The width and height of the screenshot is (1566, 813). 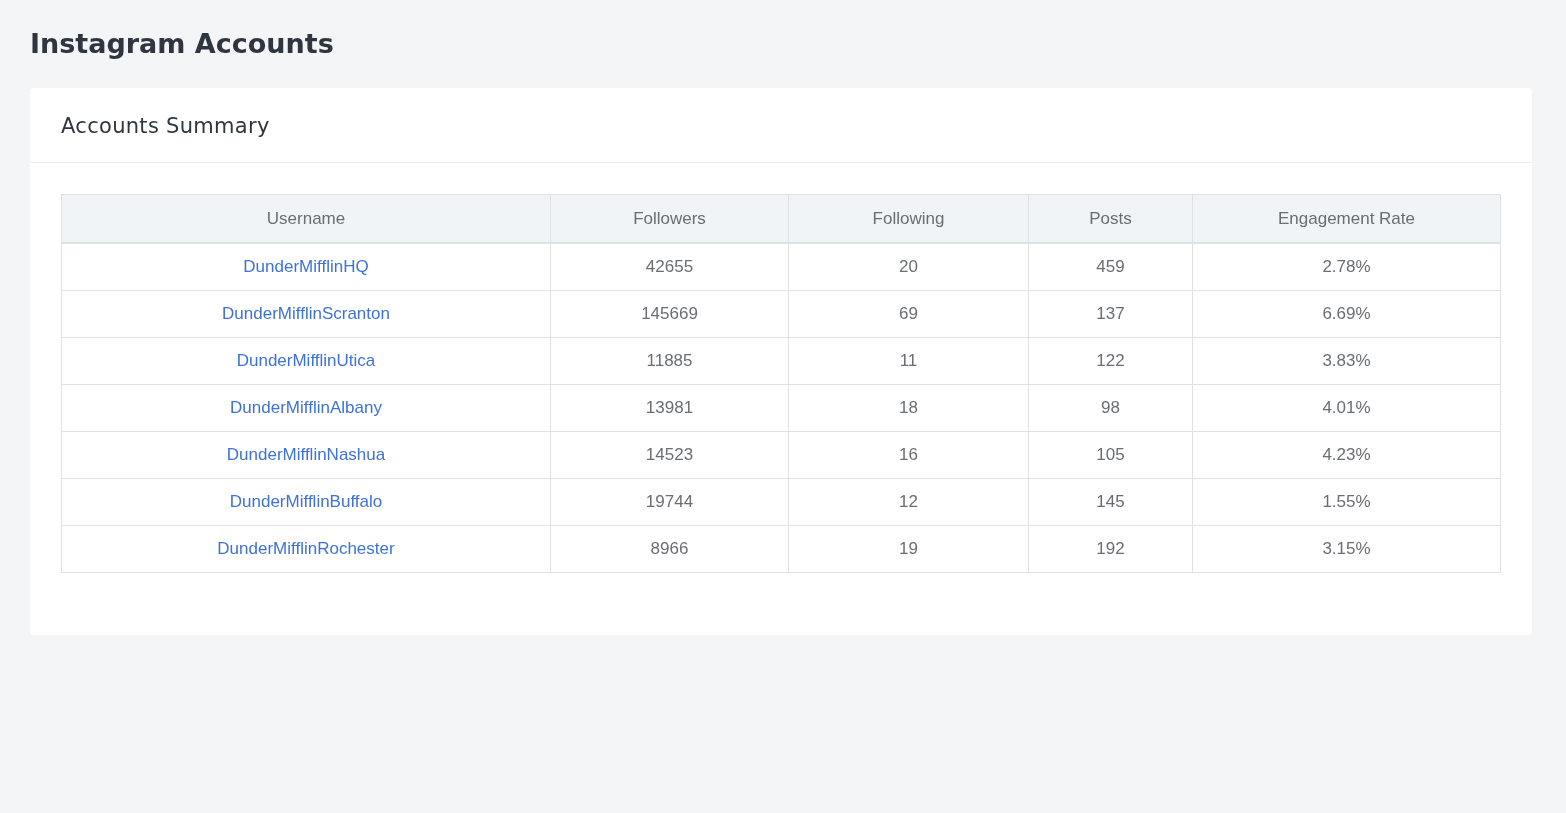 What do you see at coordinates (1346, 455) in the screenshot?
I see `table-cell: 4.23%` at bounding box center [1346, 455].